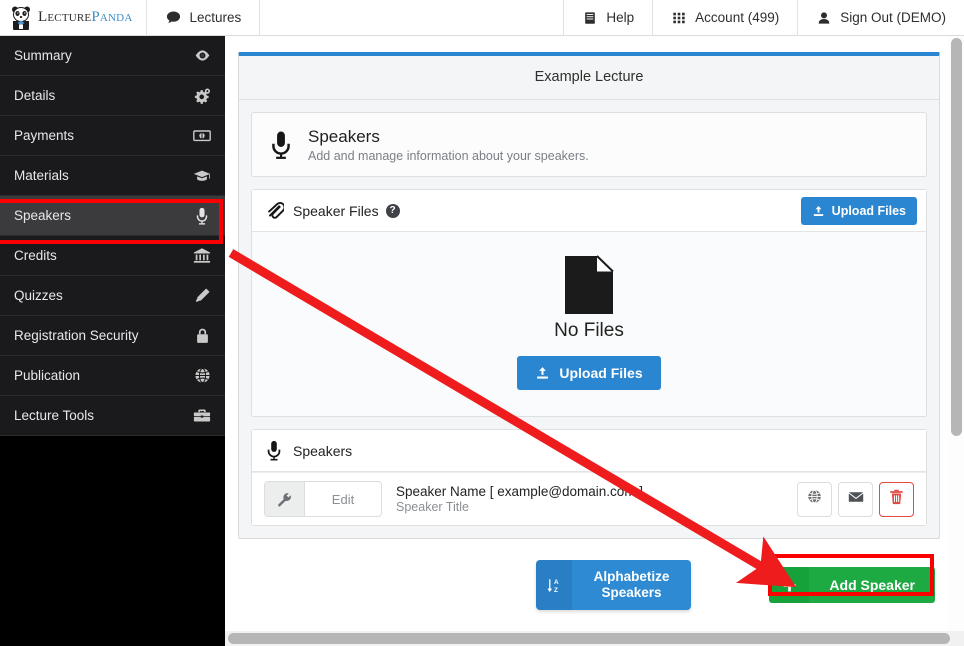 Image resolution: width=964 pixels, height=646 pixels. I want to click on sidebar-item-speakers-label: Speakers, so click(43, 215).